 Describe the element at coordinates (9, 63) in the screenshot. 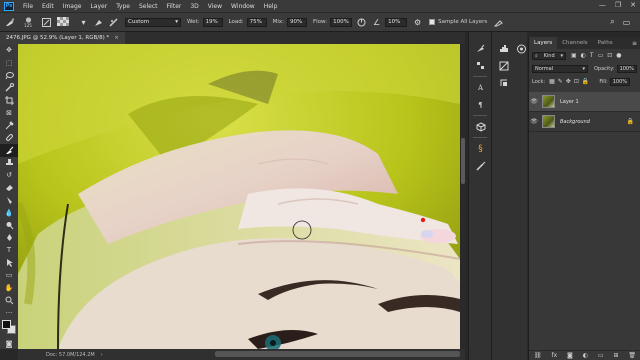

I see `marquee-tool-icon: ⬚` at that location.